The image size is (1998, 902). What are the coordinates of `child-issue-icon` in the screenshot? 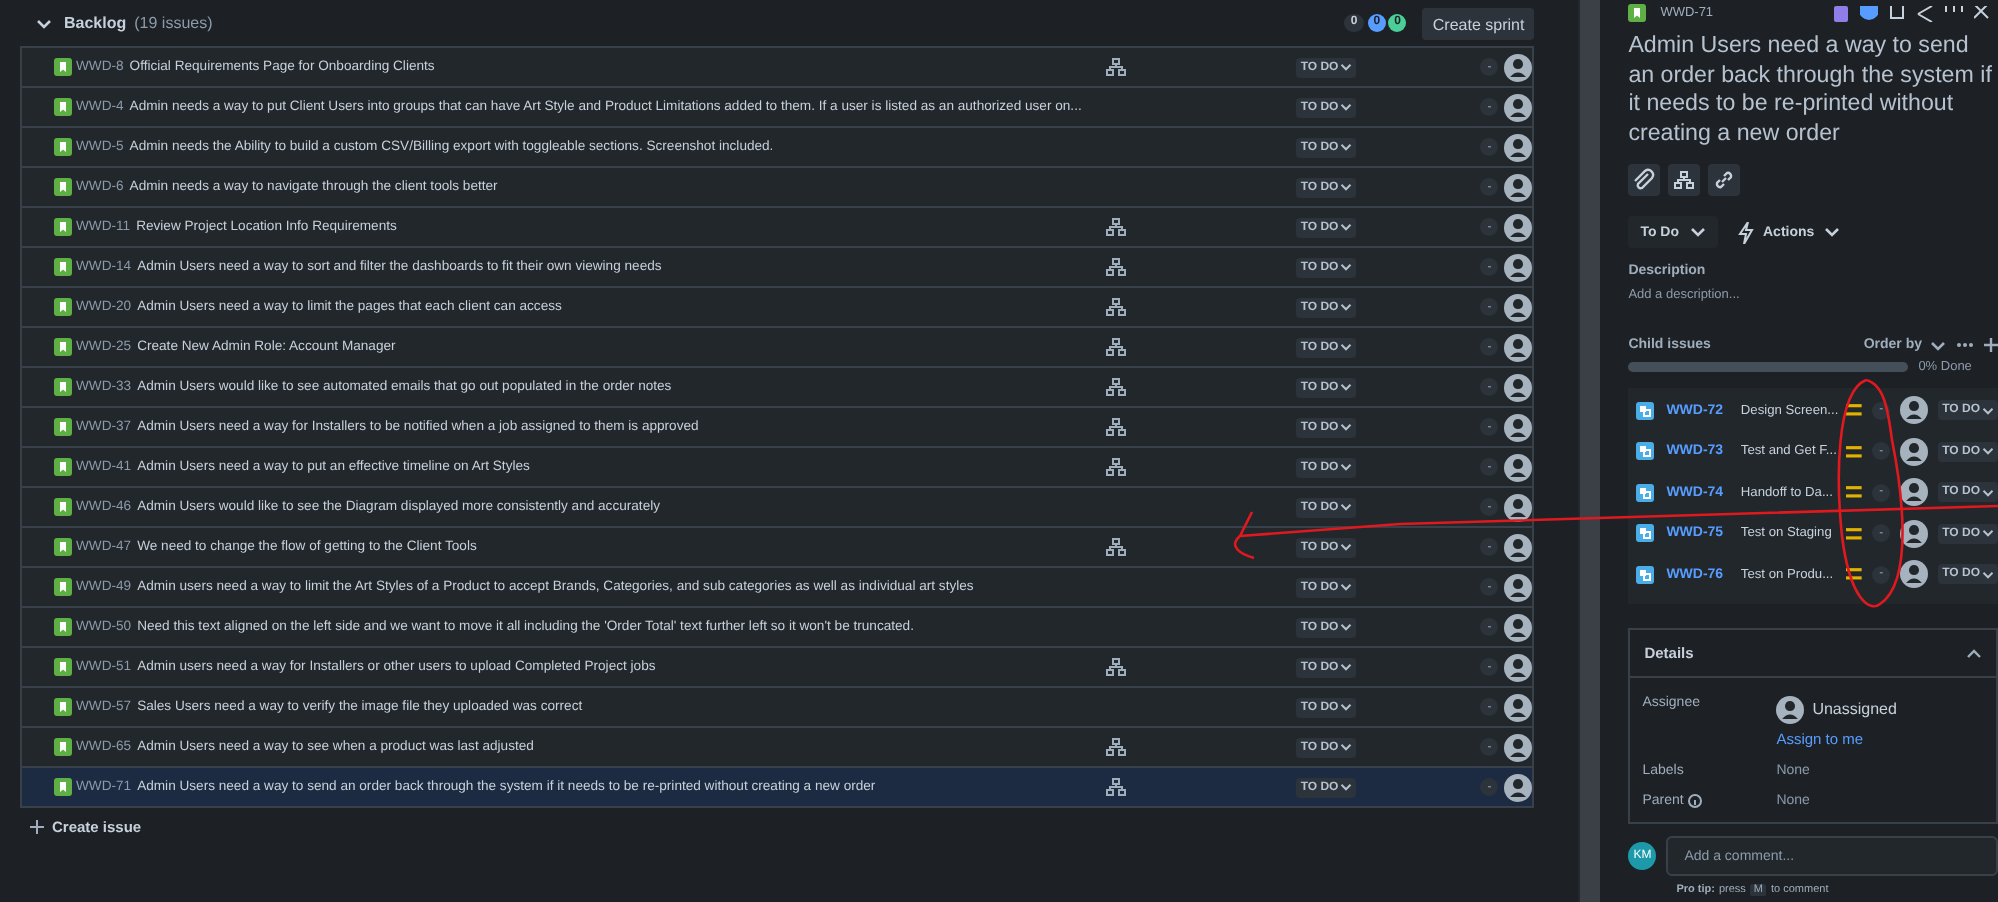 It's located at (1684, 180).